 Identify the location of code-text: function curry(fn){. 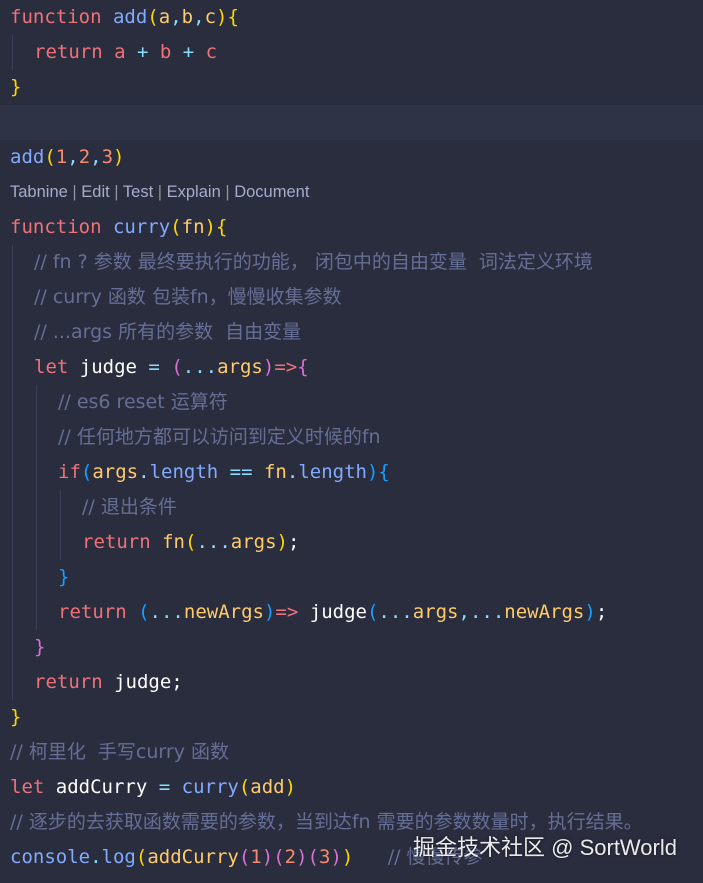
(118, 227).